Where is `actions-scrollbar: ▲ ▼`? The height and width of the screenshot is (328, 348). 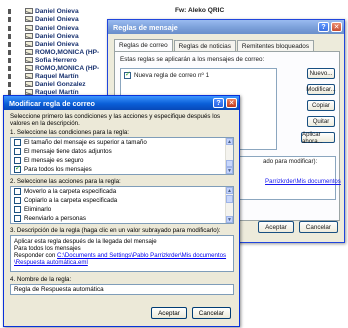 actions-scrollbar: ▲ ▼ is located at coordinates (229, 205).